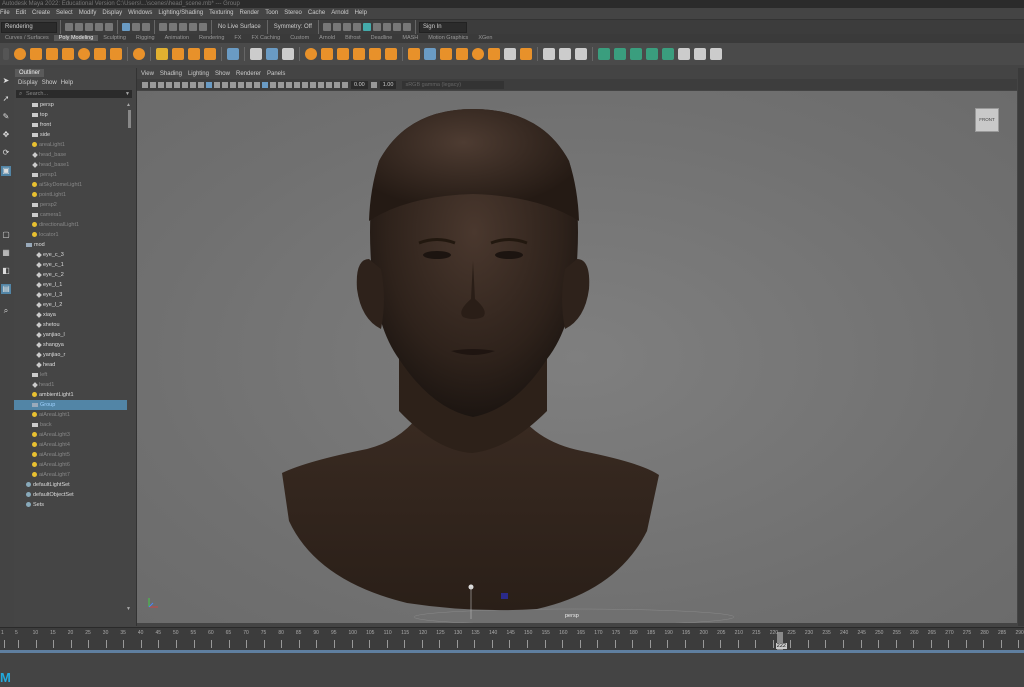  Describe the element at coordinates (233, 84) in the screenshot. I see `safe-action-icon` at that location.